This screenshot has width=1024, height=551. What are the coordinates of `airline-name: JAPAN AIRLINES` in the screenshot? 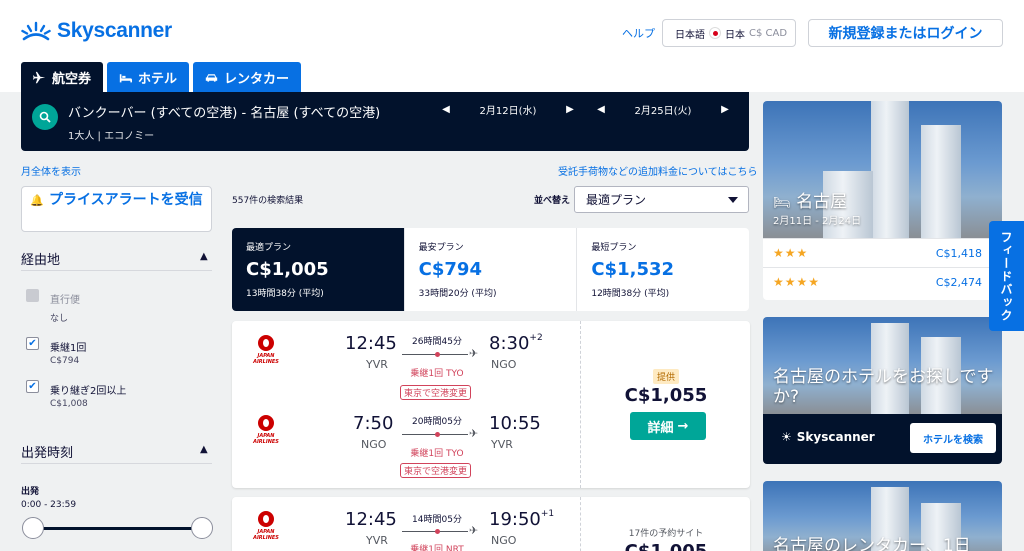 It's located at (266, 535).